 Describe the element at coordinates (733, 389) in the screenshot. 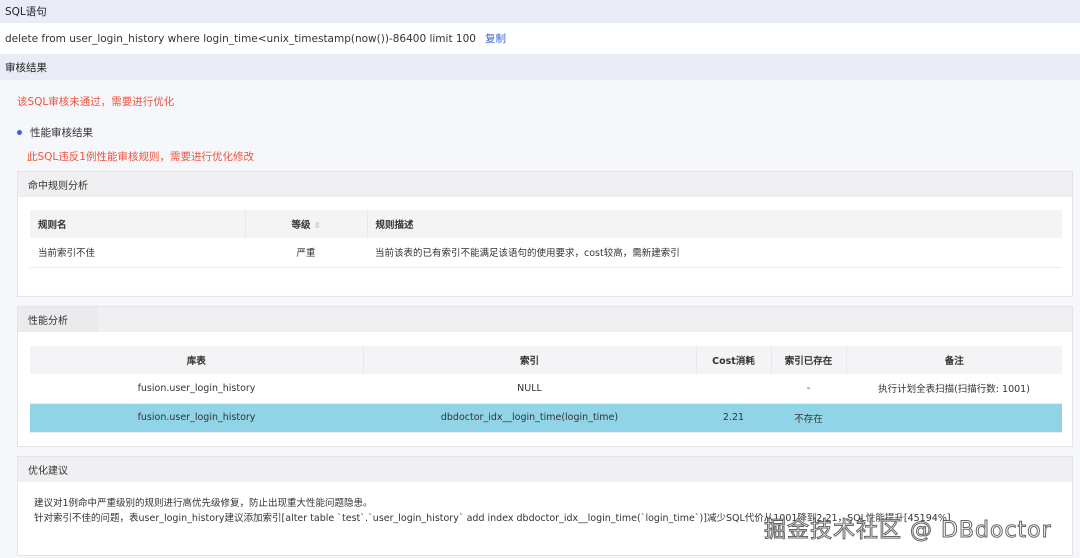

I see `cell-cost` at that location.